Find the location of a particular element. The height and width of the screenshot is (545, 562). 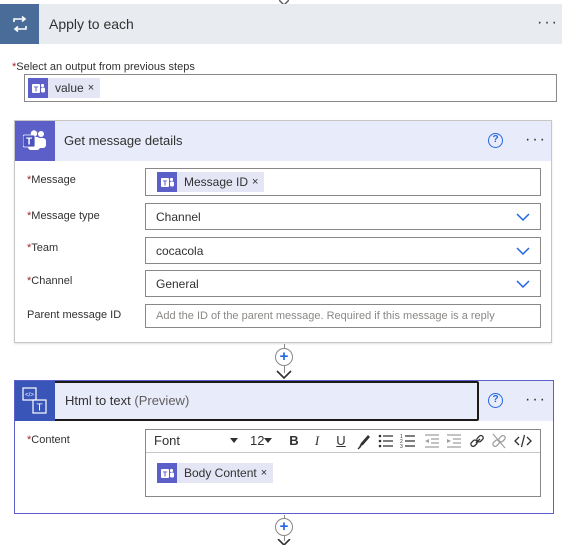

increase-indent-icon is located at coordinates (454, 441).